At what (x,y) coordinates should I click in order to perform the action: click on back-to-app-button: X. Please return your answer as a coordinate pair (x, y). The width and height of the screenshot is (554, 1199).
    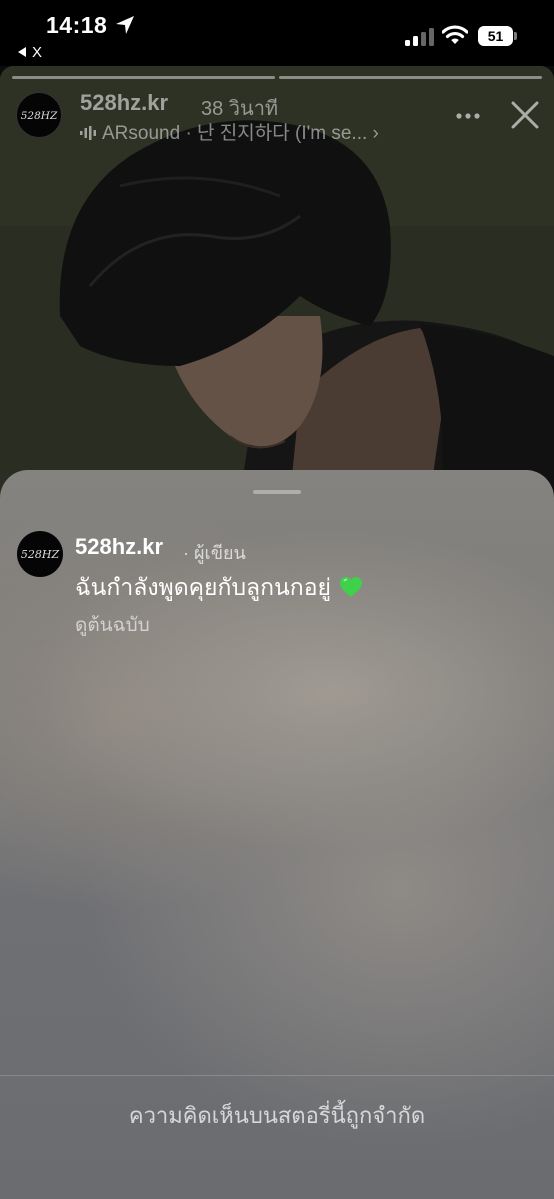
    Looking at the image, I should click on (30, 52).